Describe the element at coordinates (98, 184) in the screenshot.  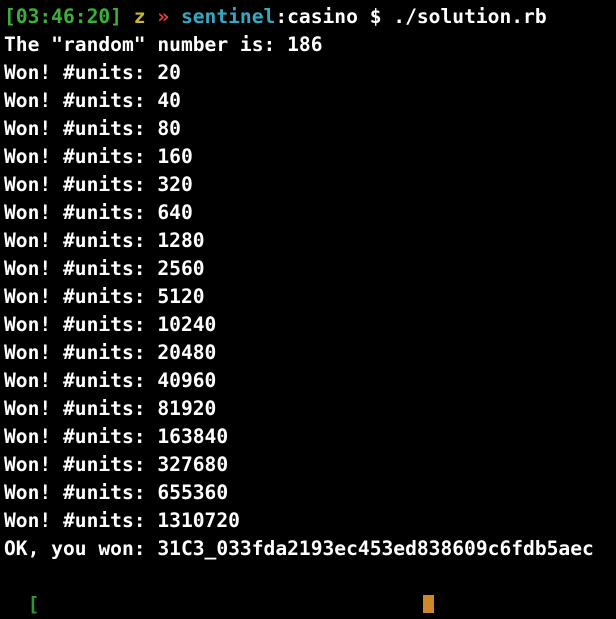
I see `output-line: Won! #units: 320` at that location.